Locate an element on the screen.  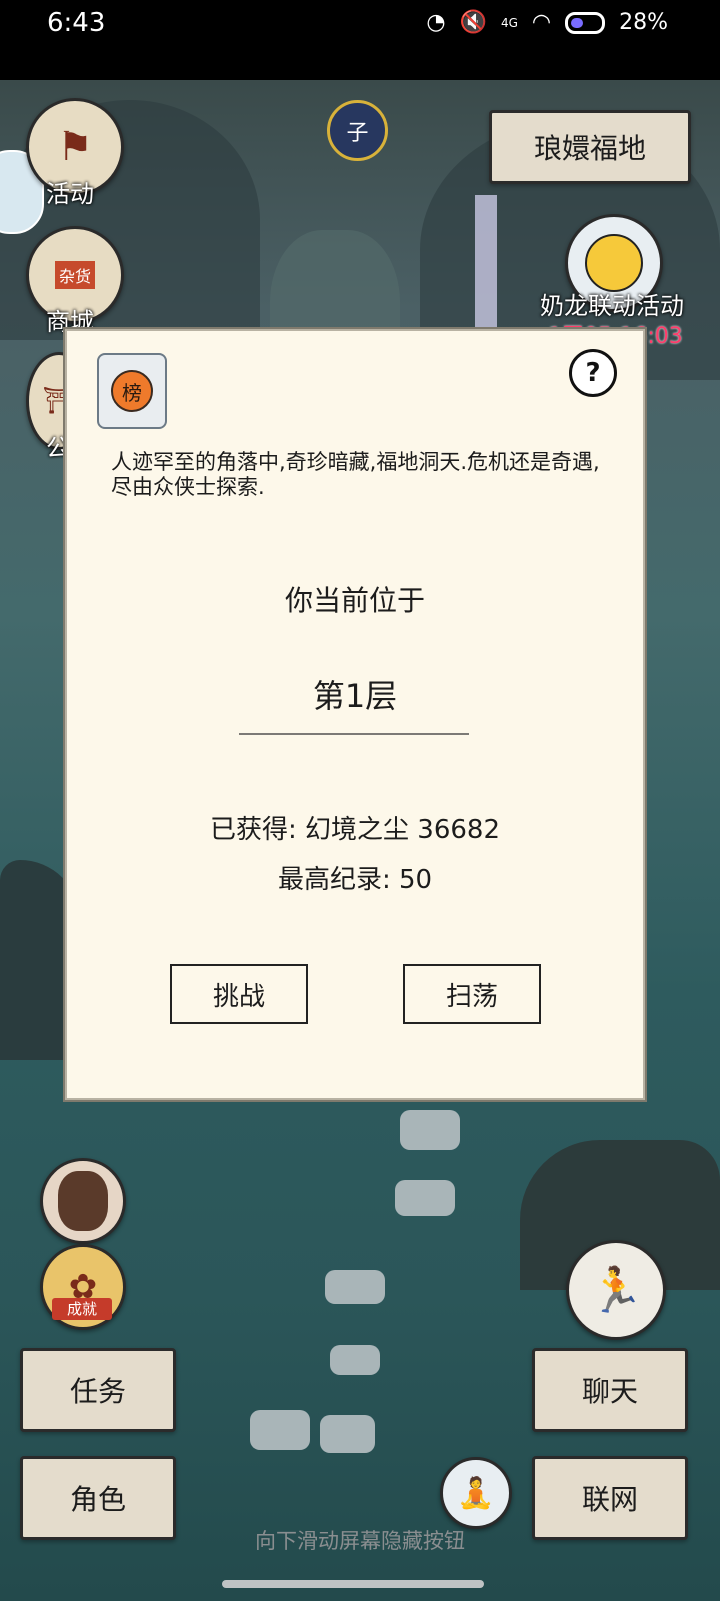
divider is located at coordinates (354, 734).